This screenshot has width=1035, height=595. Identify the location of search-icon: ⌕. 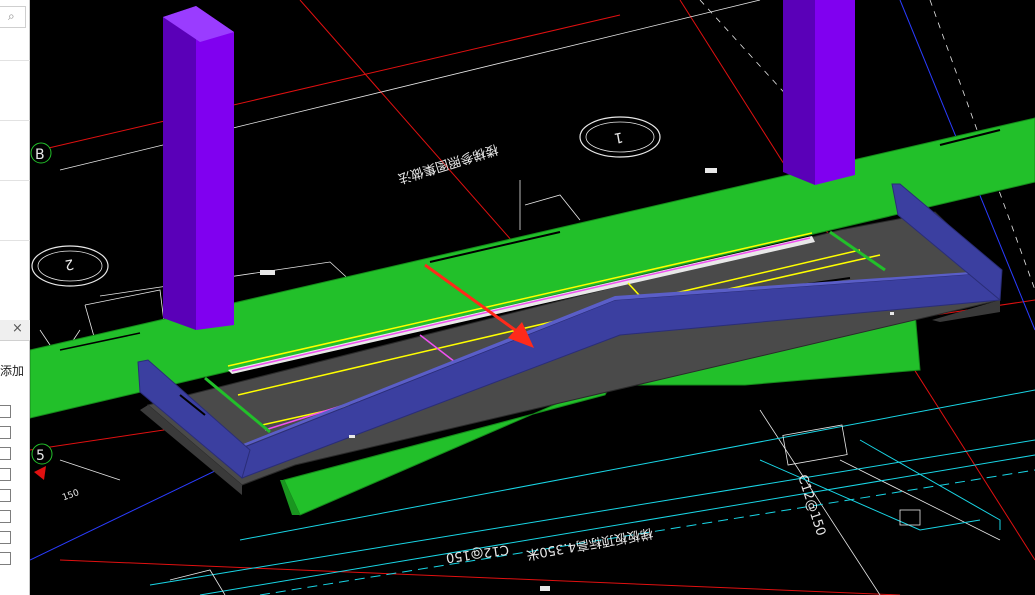
(11, 16).